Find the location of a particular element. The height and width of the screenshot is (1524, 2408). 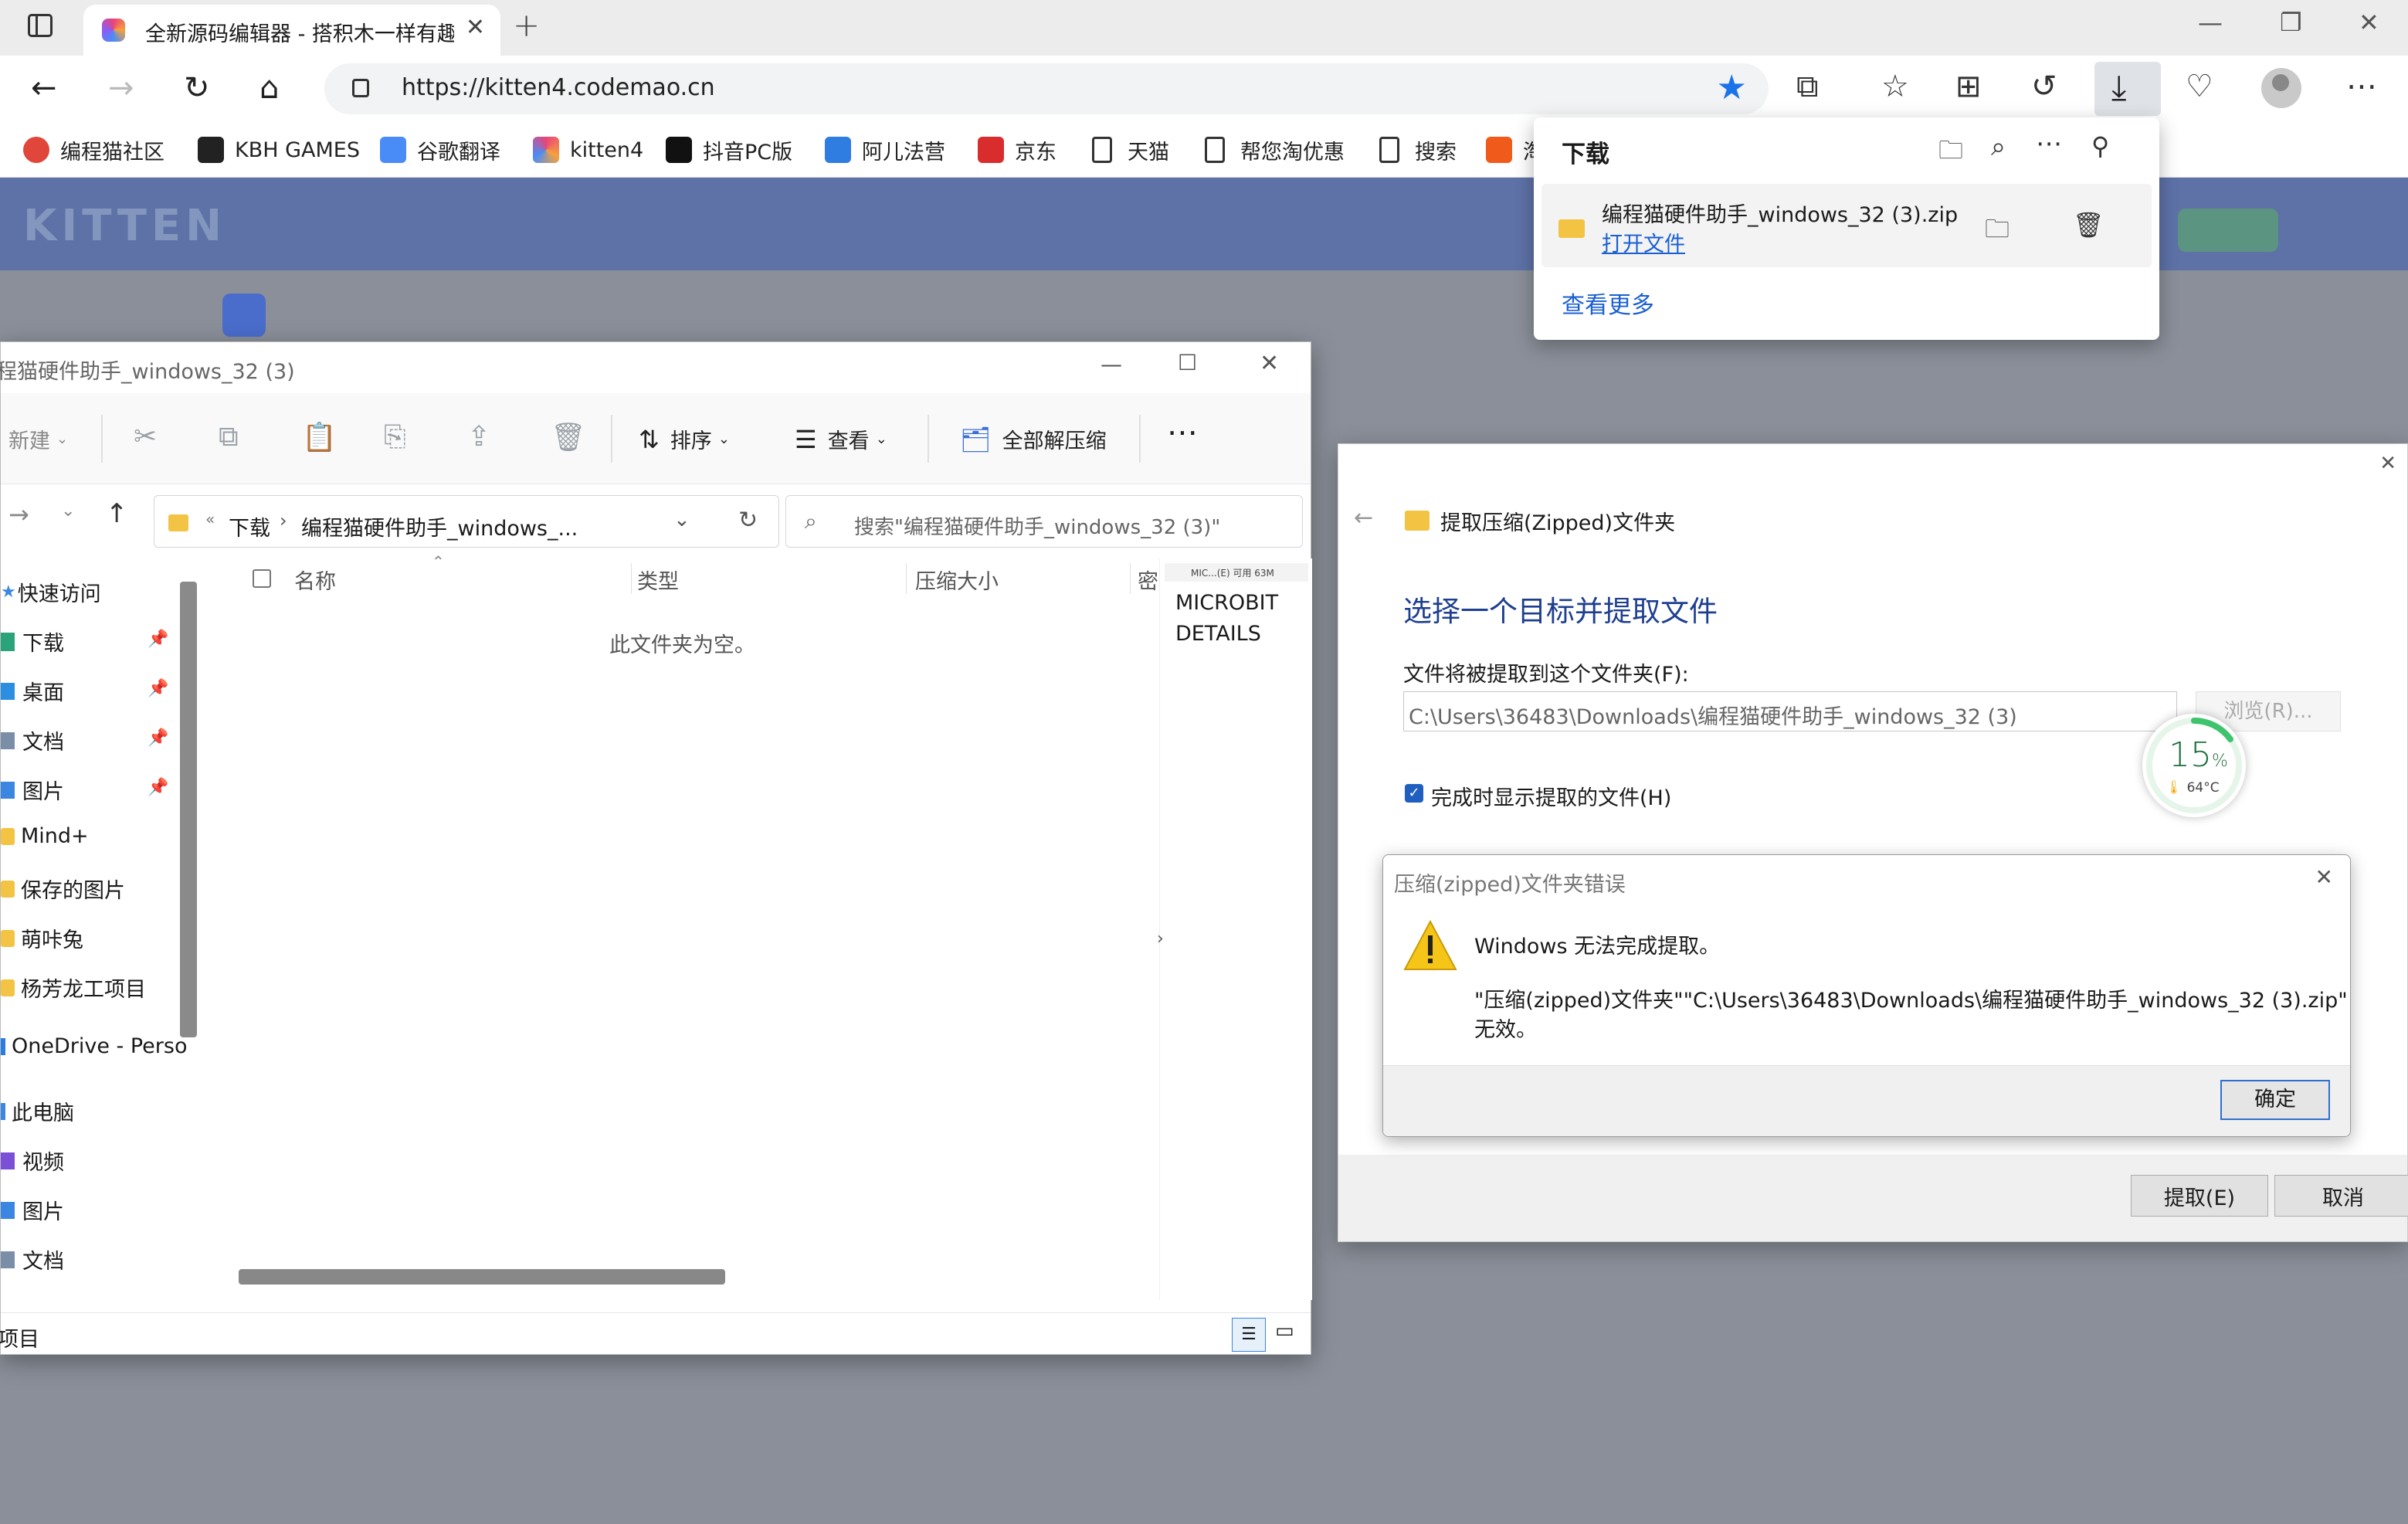

download-item: 编程猫硬件助手_windows_32 (3).zip 打开文件 🗀 🗑 is located at coordinates (1846, 226).